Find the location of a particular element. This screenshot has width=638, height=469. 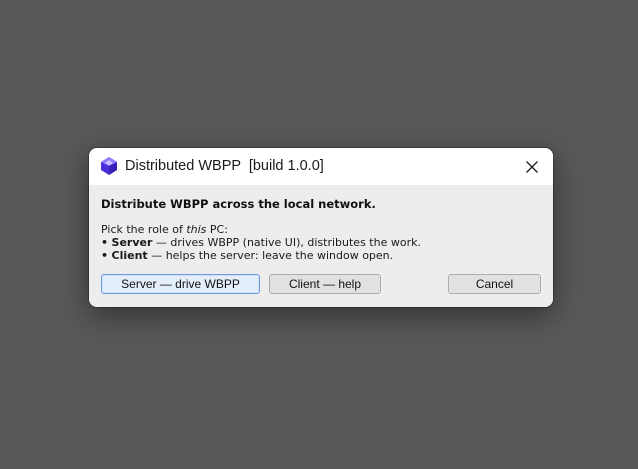

client-button: Client — help is located at coordinates (325, 284).